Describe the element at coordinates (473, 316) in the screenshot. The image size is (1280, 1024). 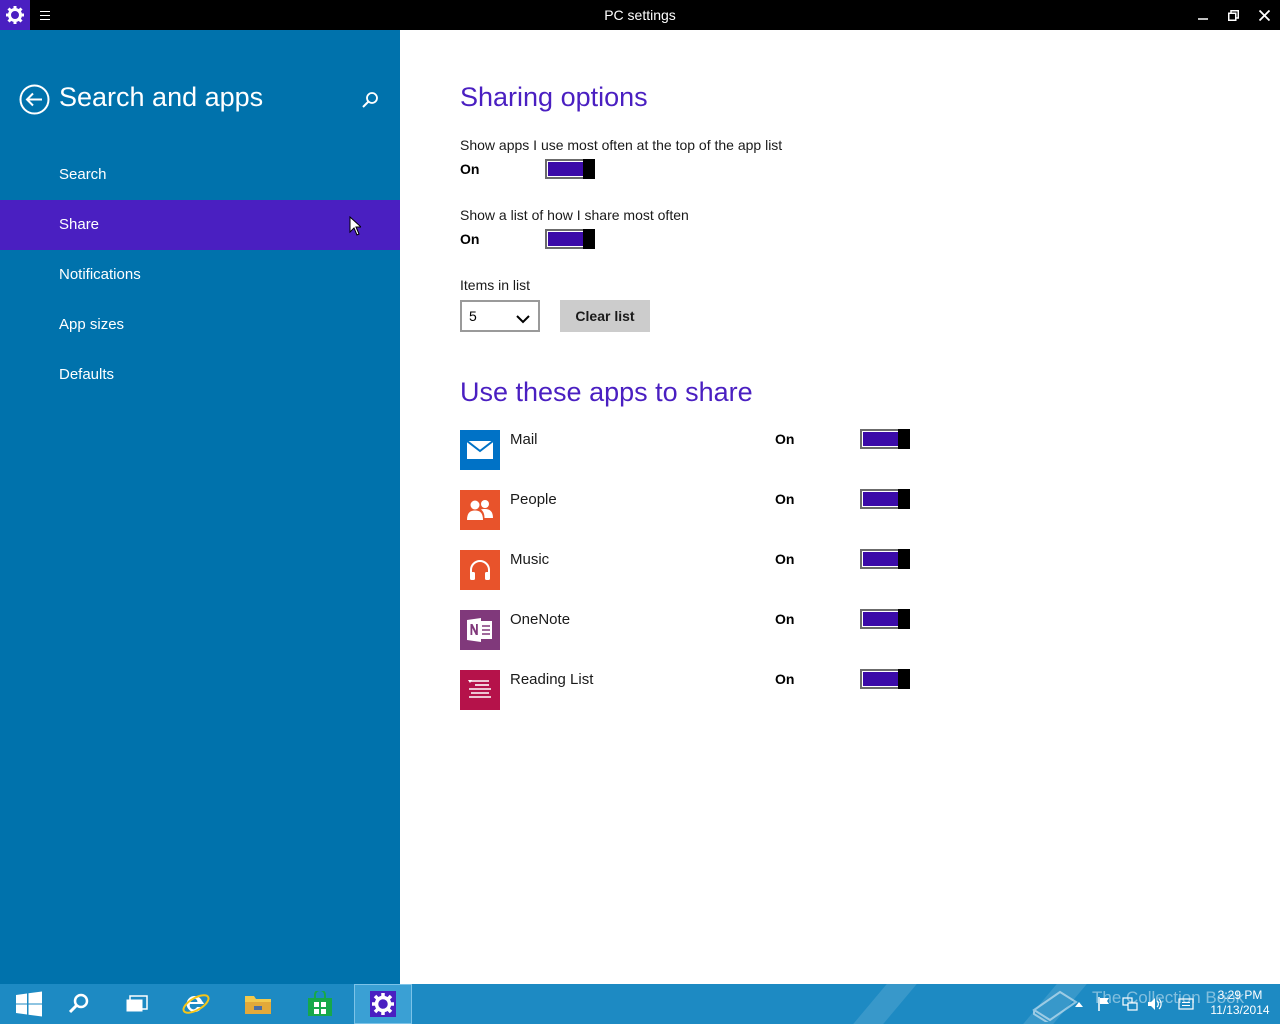
I see `items-in-list-value: 5` at that location.